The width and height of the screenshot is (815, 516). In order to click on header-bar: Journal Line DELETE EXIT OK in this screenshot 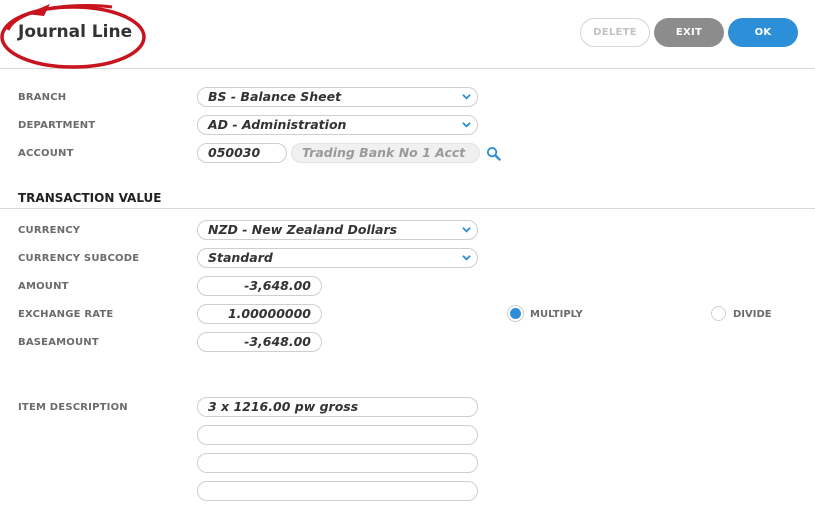, I will do `click(407, 34)`.